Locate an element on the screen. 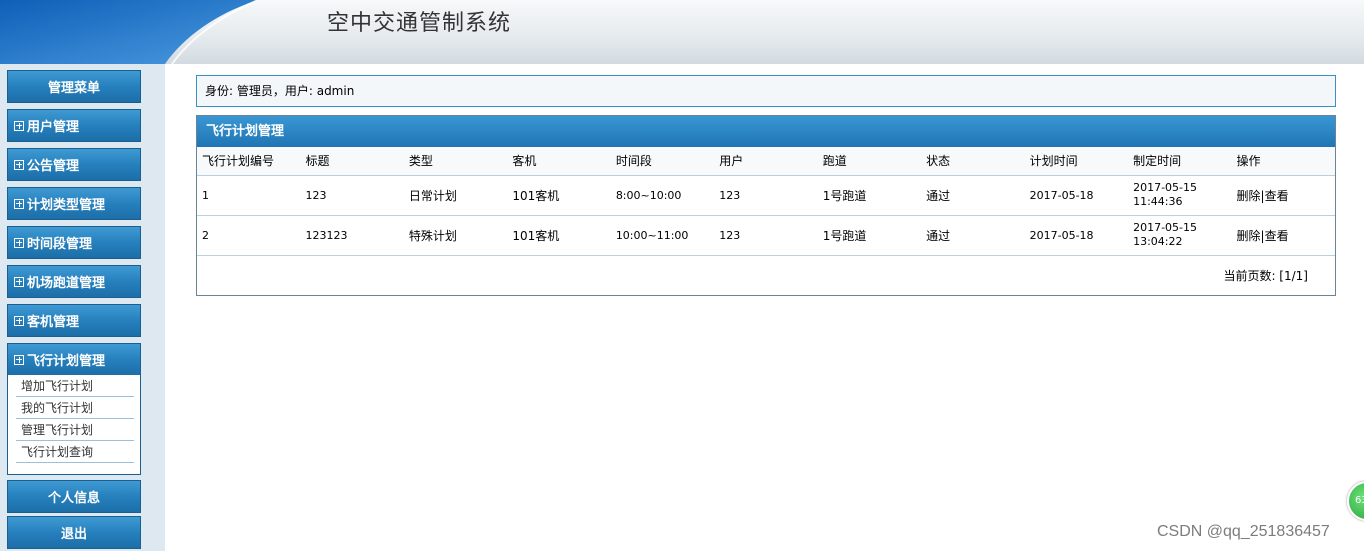 The height and width of the screenshot is (551, 1364). cell-created: 2017-05-15 11:44:36 is located at coordinates (1180, 195).